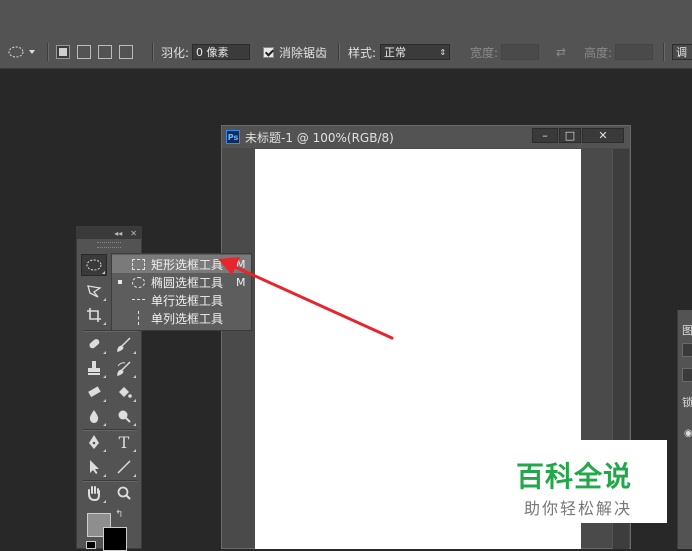 The height and width of the screenshot is (551, 692). Describe the element at coordinates (94, 493) in the screenshot. I see `hand-tool-icon` at that location.